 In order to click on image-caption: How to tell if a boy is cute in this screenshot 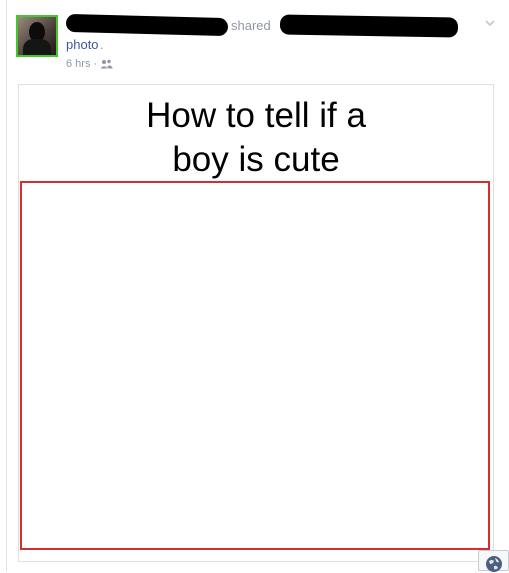, I will do `click(256, 138)`.